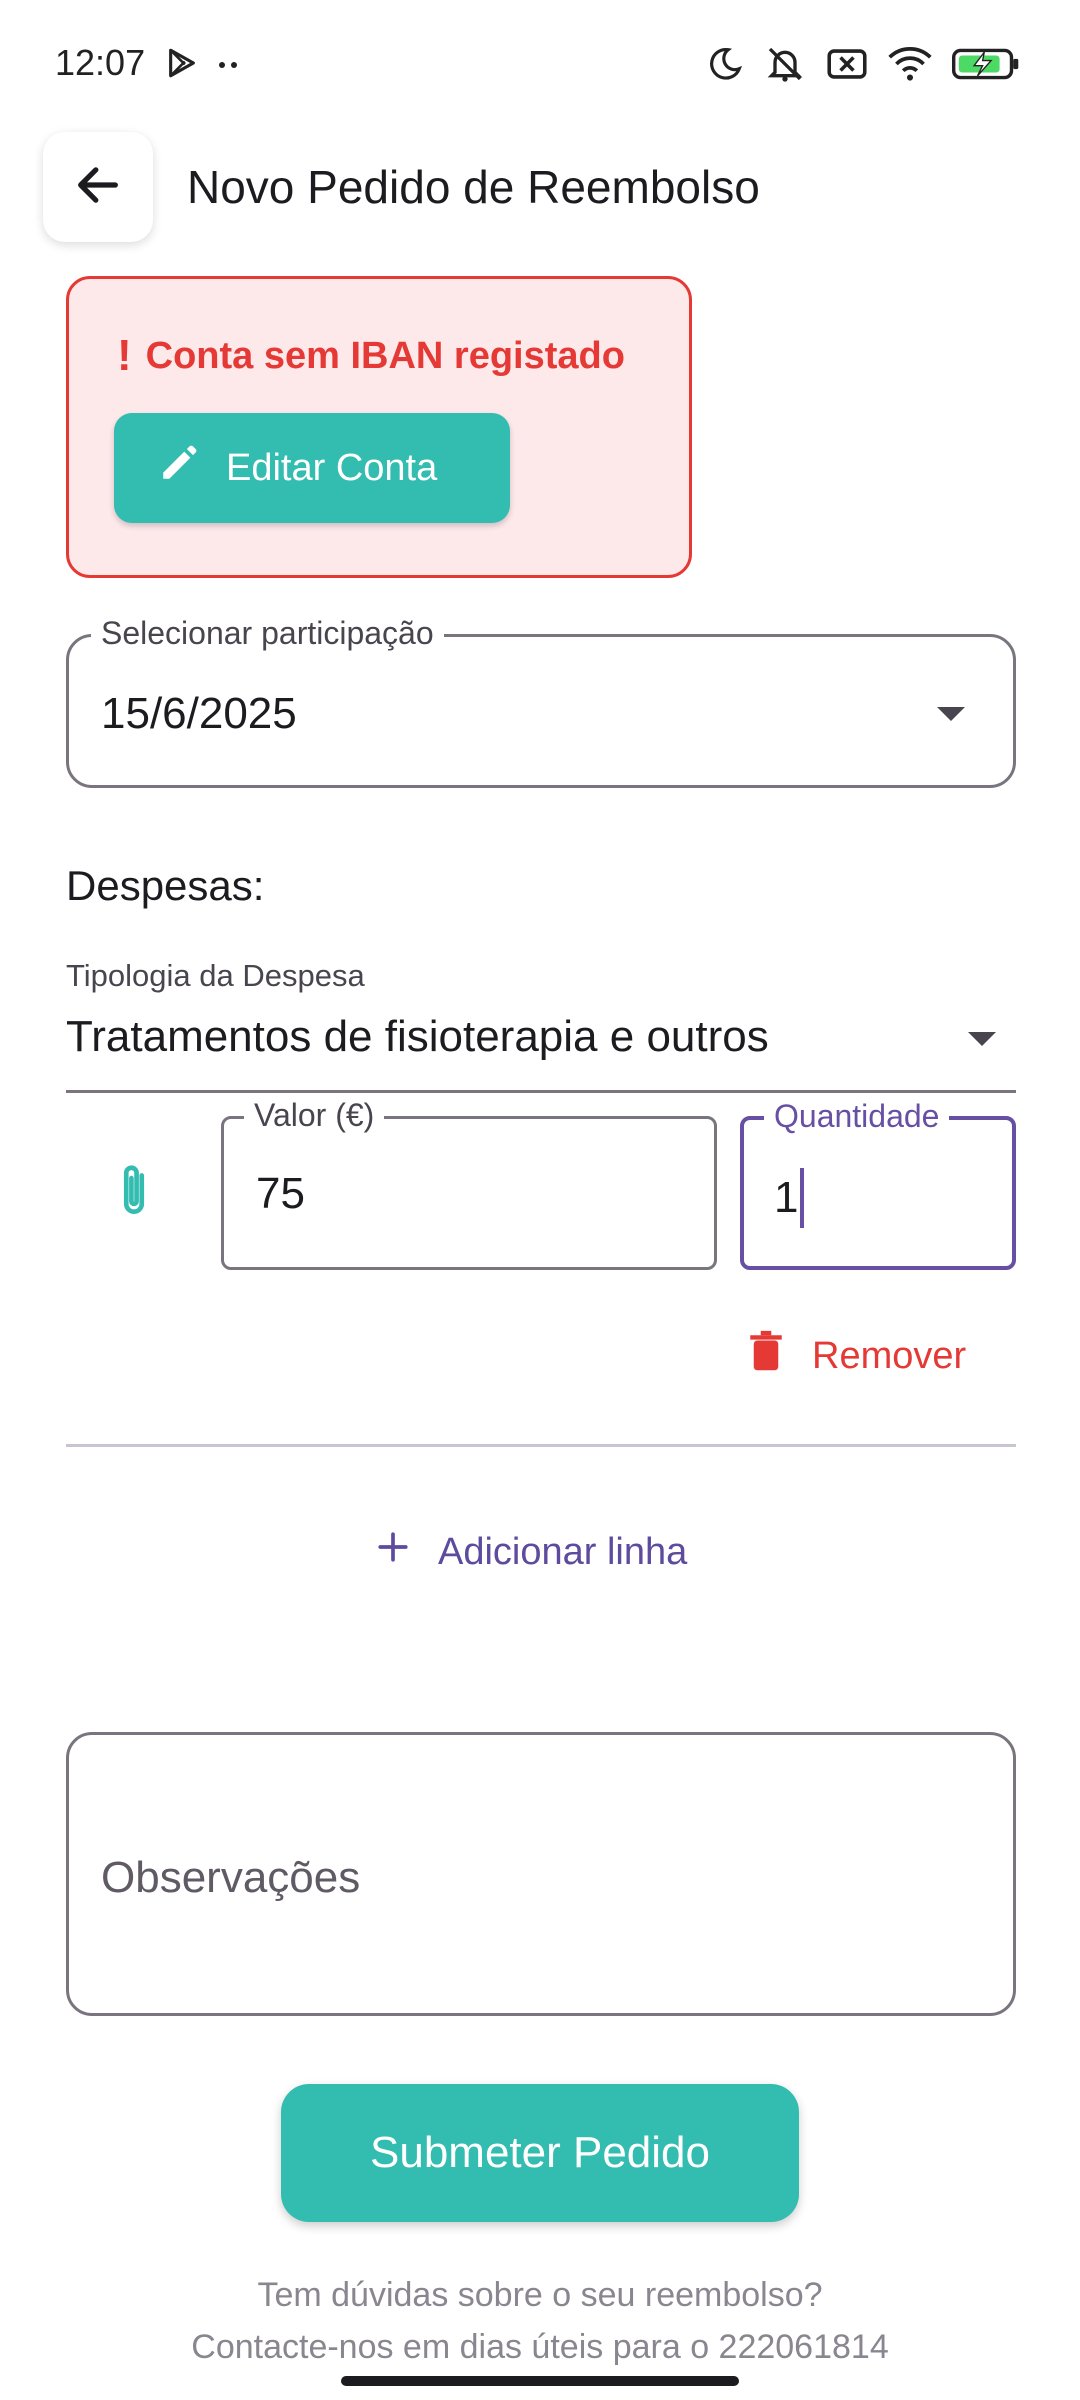 The image size is (1080, 2400). What do you see at coordinates (124, 355) in the screenshot?
I see `exclamation-icon: !` at bounding box center [124, 355].